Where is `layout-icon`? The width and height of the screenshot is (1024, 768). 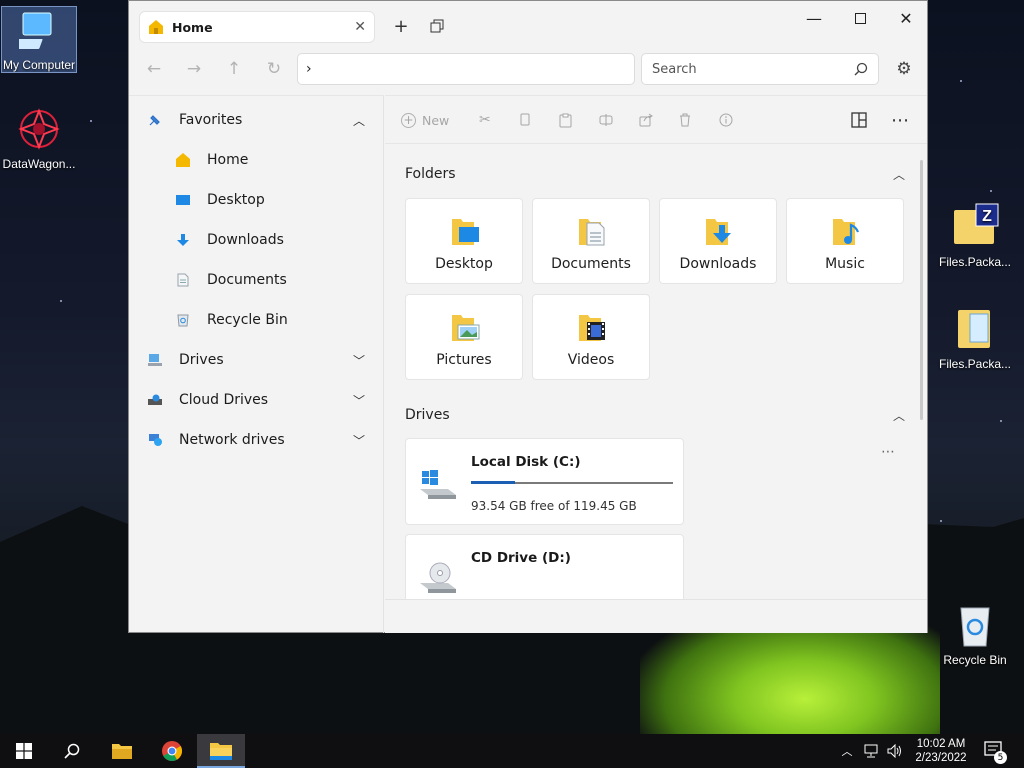
layout-icon is located at coordinates (859, 120).